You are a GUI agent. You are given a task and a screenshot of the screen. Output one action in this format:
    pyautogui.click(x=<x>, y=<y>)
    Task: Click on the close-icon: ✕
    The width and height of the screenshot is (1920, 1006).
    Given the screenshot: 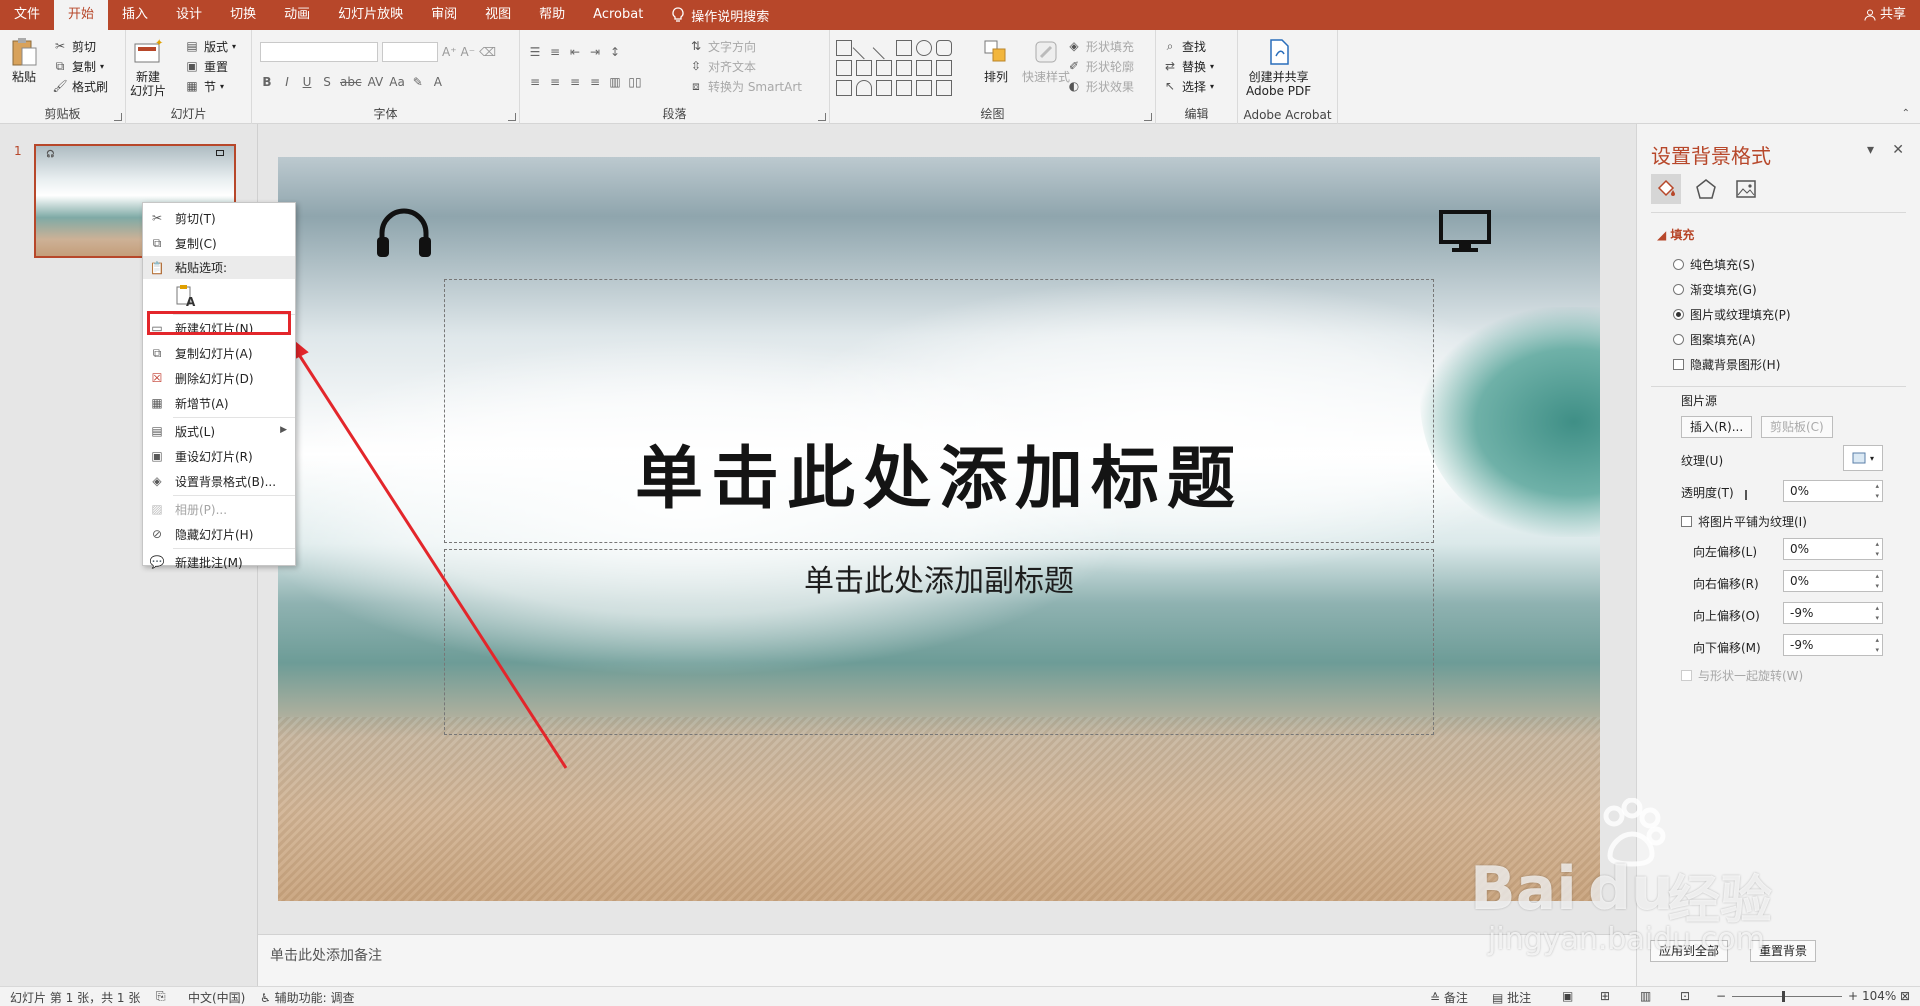 What is the action you would take?
    pyautogui.click(x=1898, y=150)
    